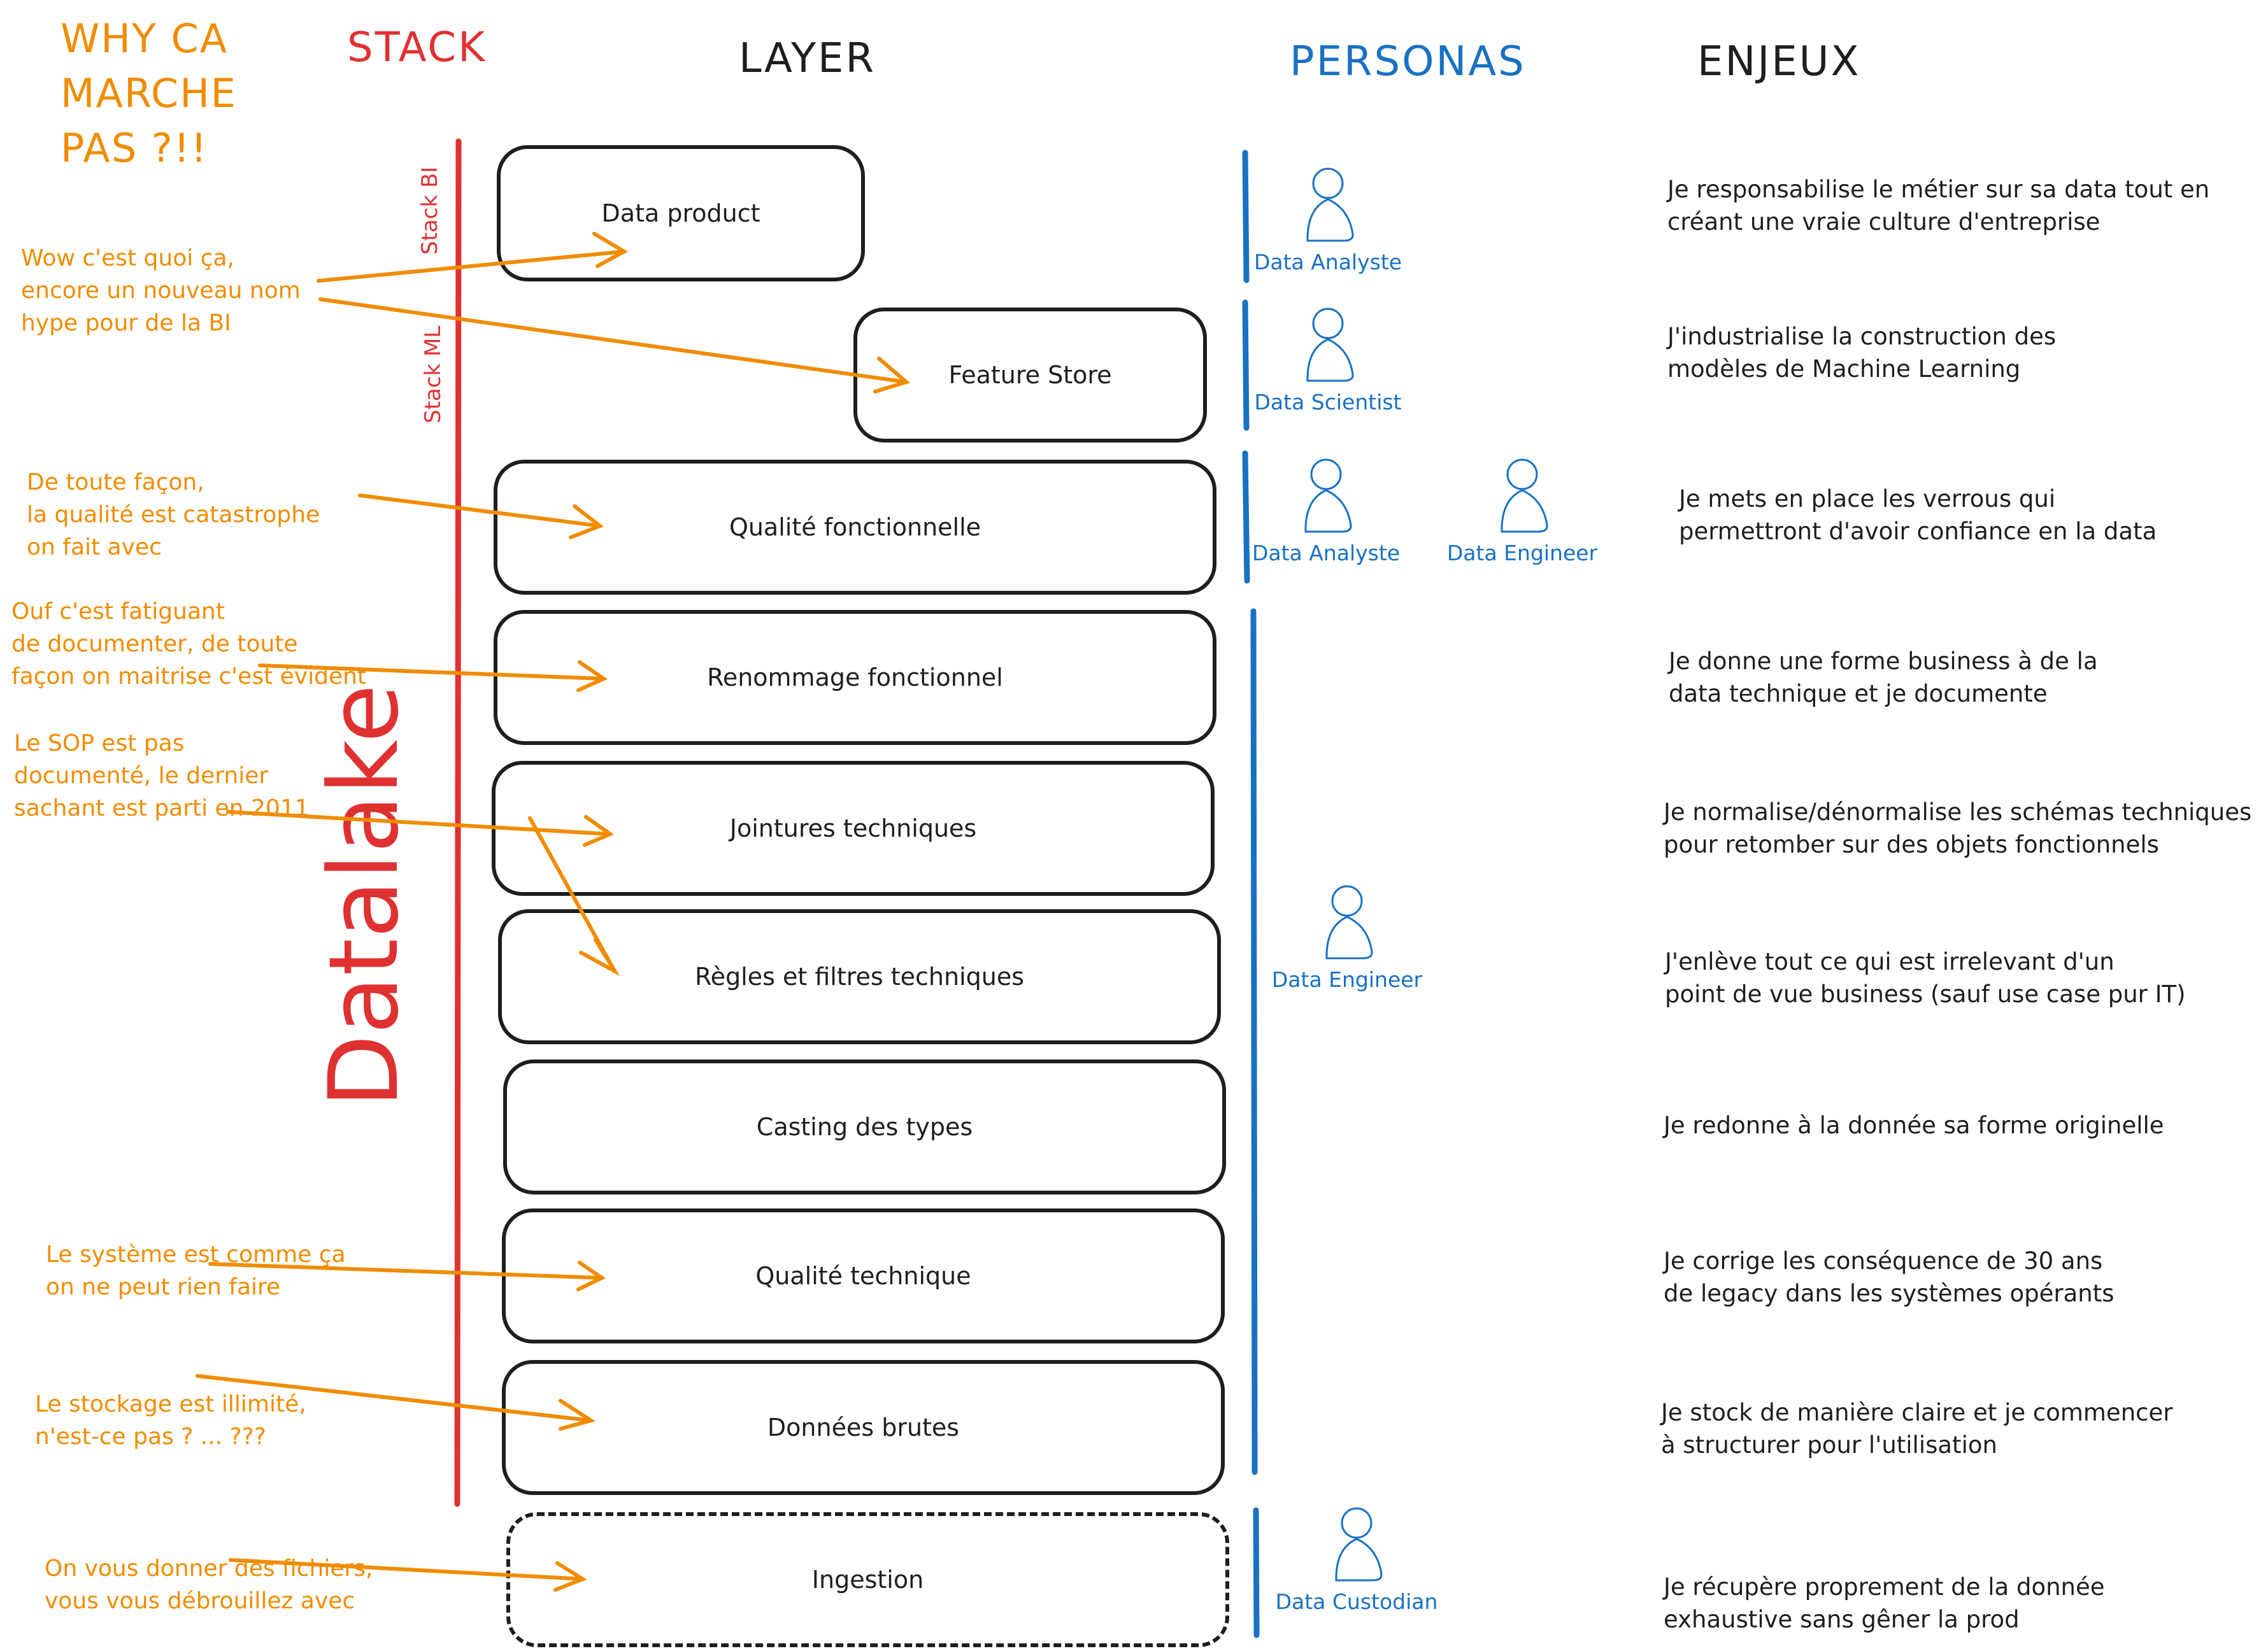 This screenshot has width=2268, height=1651. Describe the element at coordinates (807, 58) in the screenshot. I see `header-layer: LAYER` at that location.